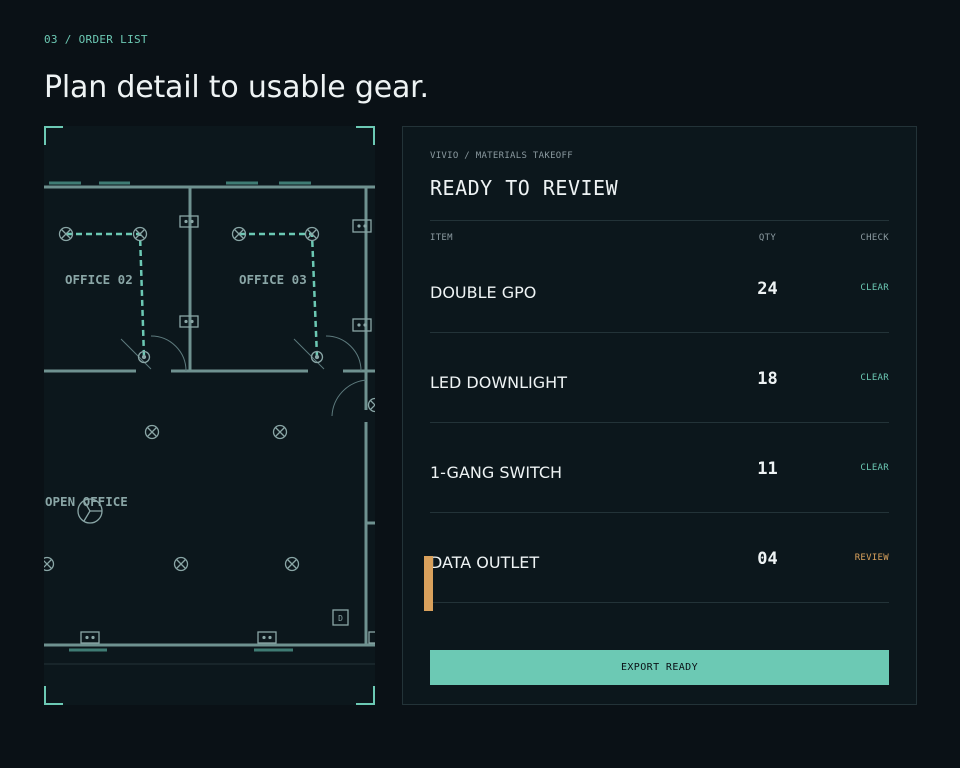 This screenshot has width=960, height=768. I want to click on table-row: DATA OUTLET 04 REVIEW, so click(656, 562).